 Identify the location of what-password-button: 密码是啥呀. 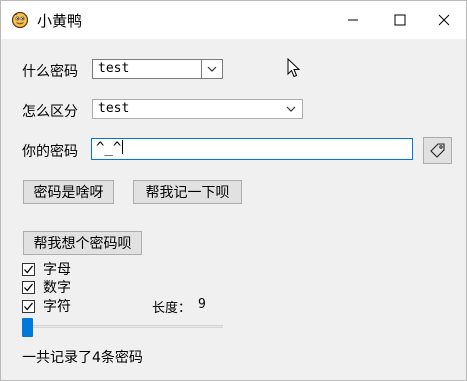
(68, 192).